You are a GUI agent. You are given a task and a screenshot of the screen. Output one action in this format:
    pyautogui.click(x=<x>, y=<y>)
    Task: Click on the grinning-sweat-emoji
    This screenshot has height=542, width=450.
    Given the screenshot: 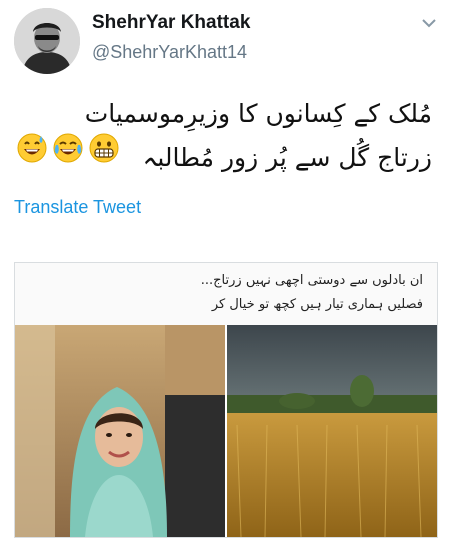 What is the action you would take?
    pyautogui.click(x=32, y=148)
    